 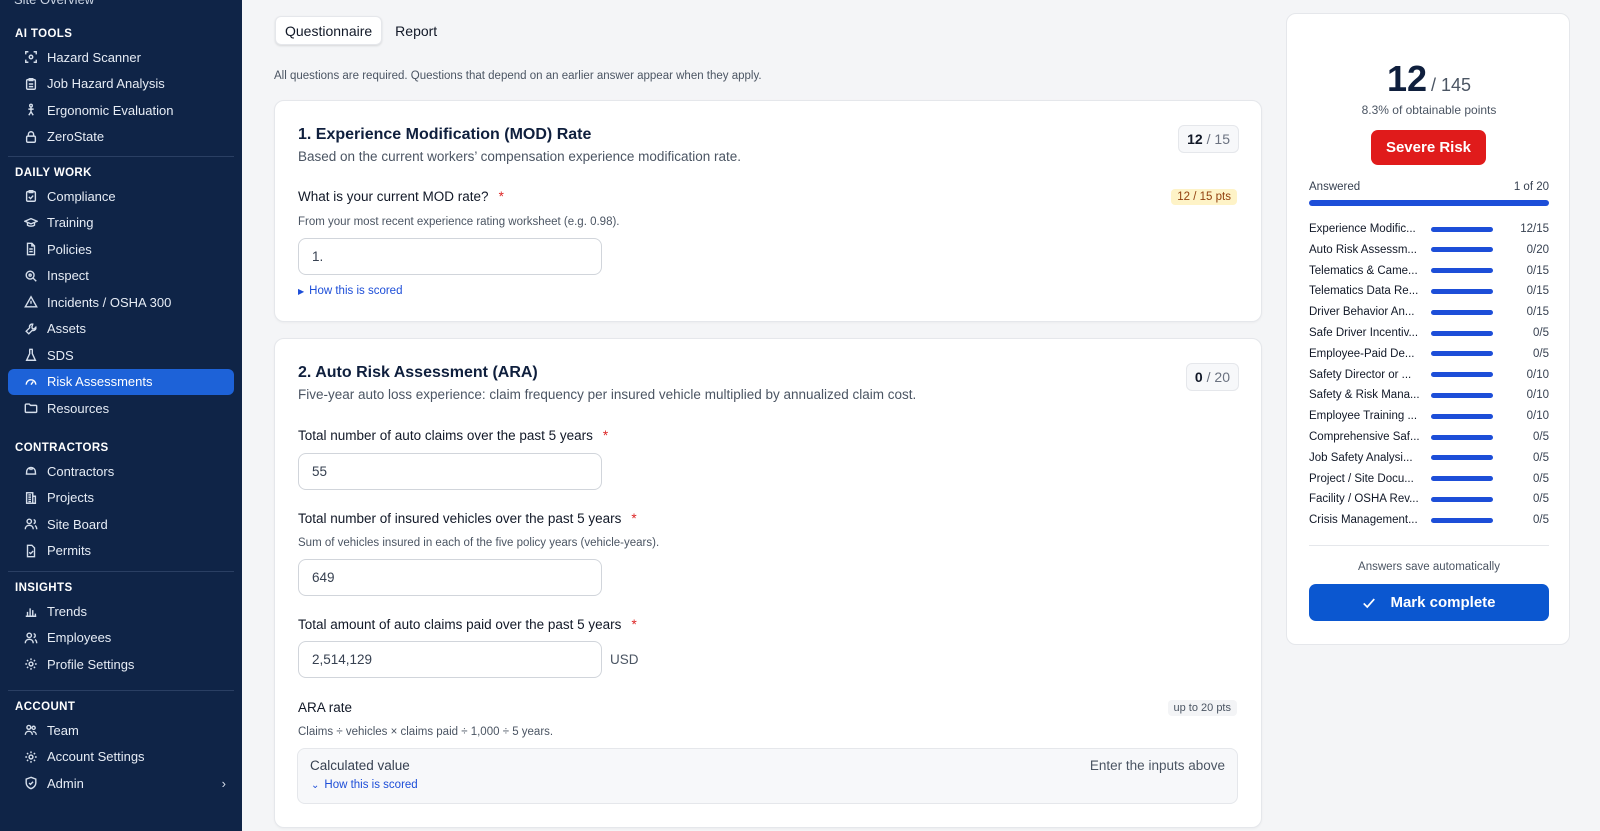 What do you see at coordinates (1406, 78) in the screenshot?
I see `total-score-value: 12` at bounding box center [1406, 78].